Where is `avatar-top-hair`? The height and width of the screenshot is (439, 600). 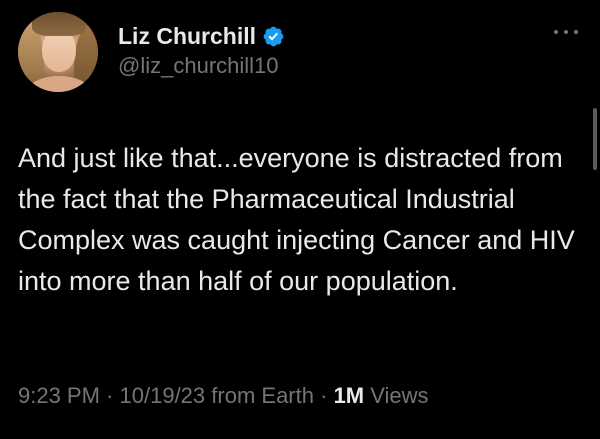 avatar-top-hair is located at coordinates (59, 24).